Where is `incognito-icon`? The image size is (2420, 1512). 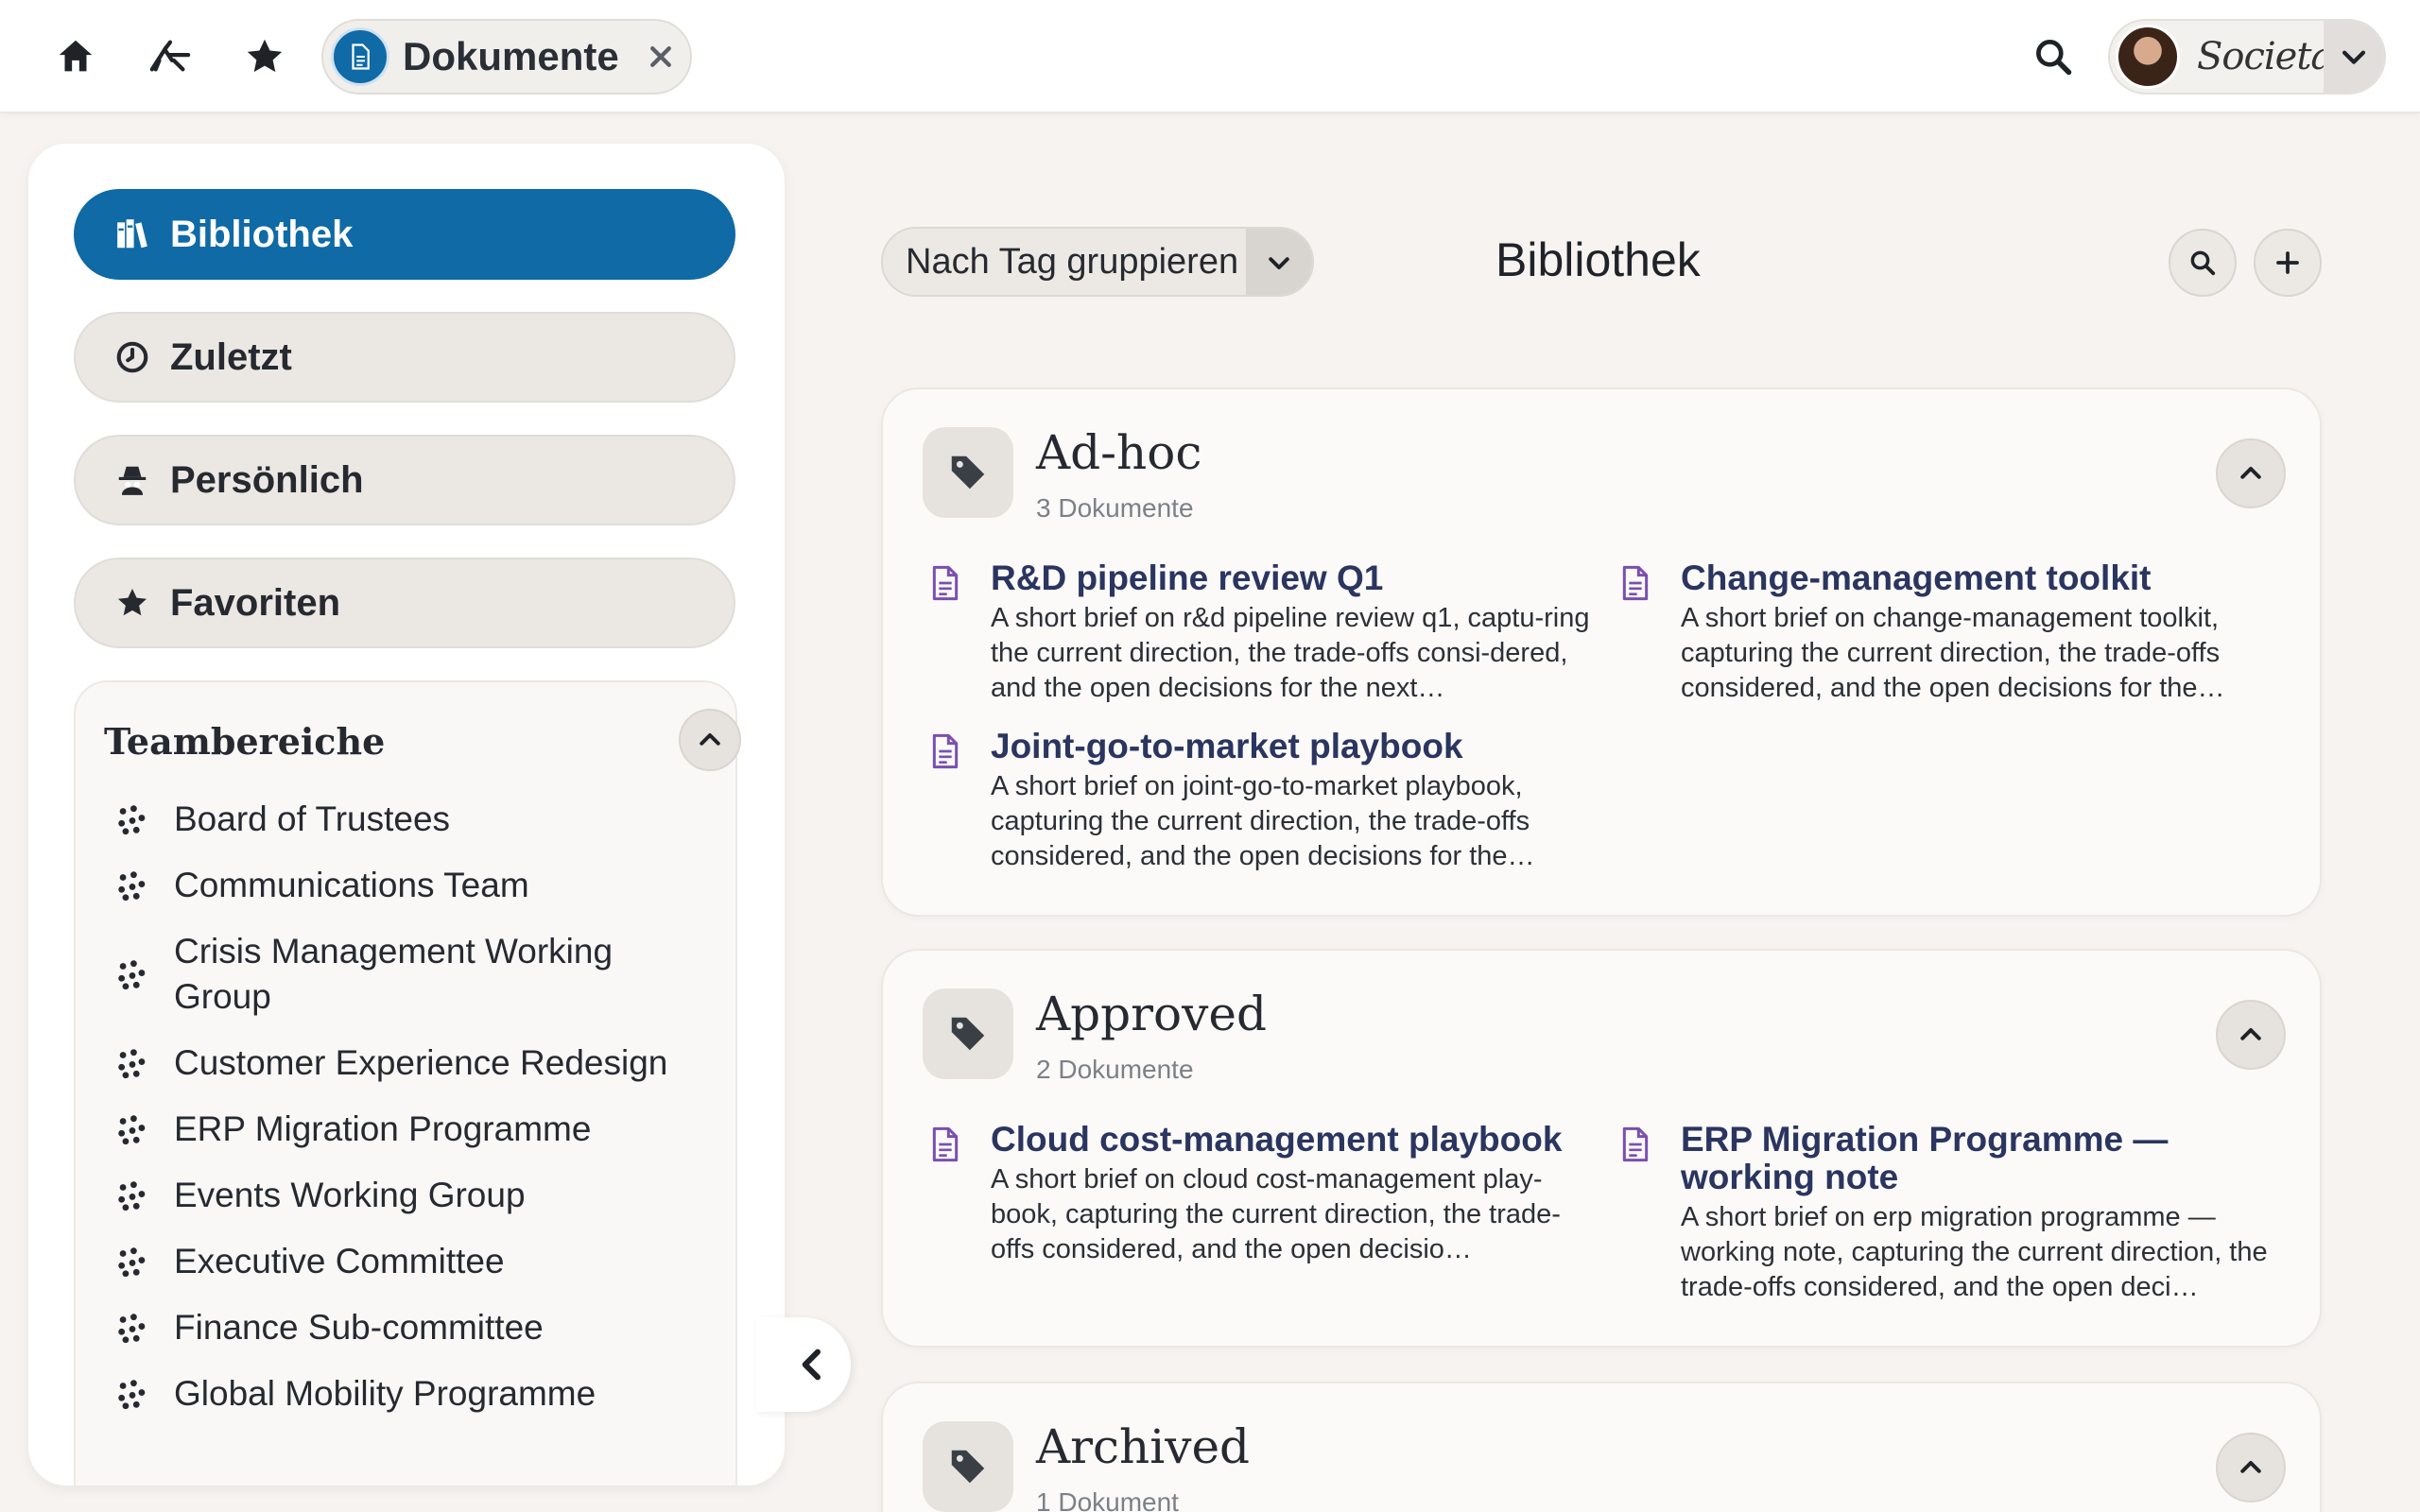
incognito-icon is located at coordinates (132, 480).